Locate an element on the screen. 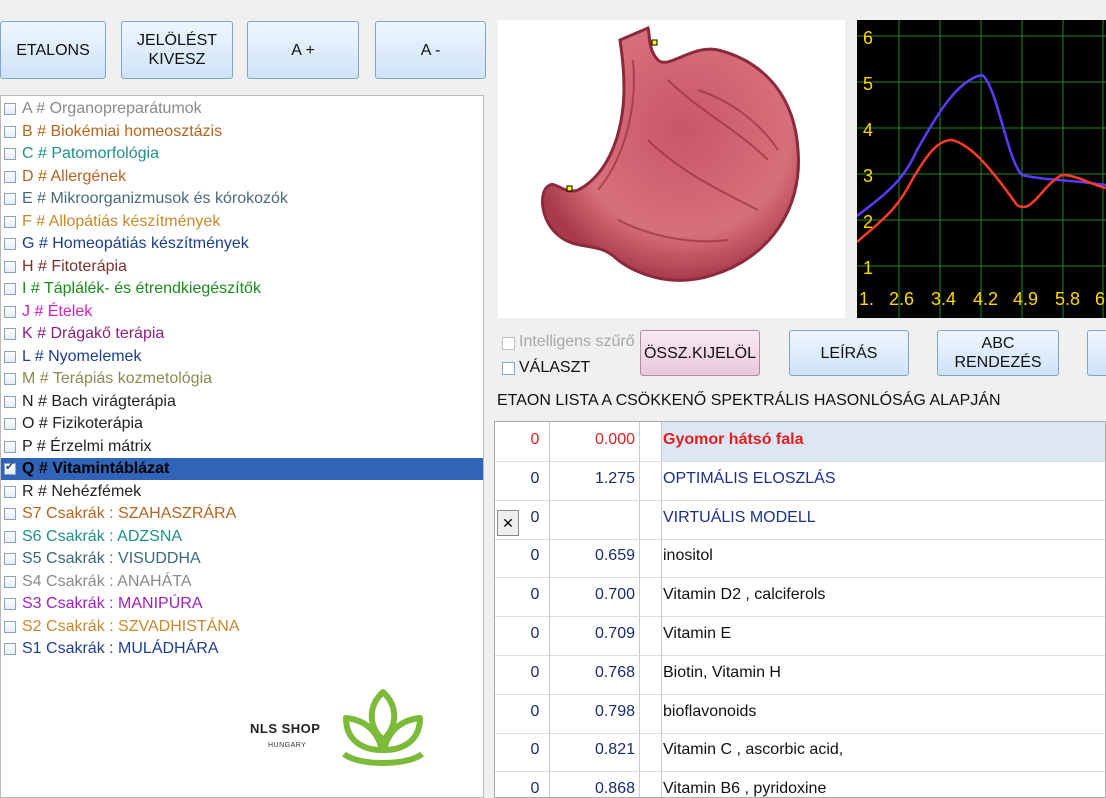  row-name: VIRTUÁLIS MODELL is located at coordinates (739, 517).